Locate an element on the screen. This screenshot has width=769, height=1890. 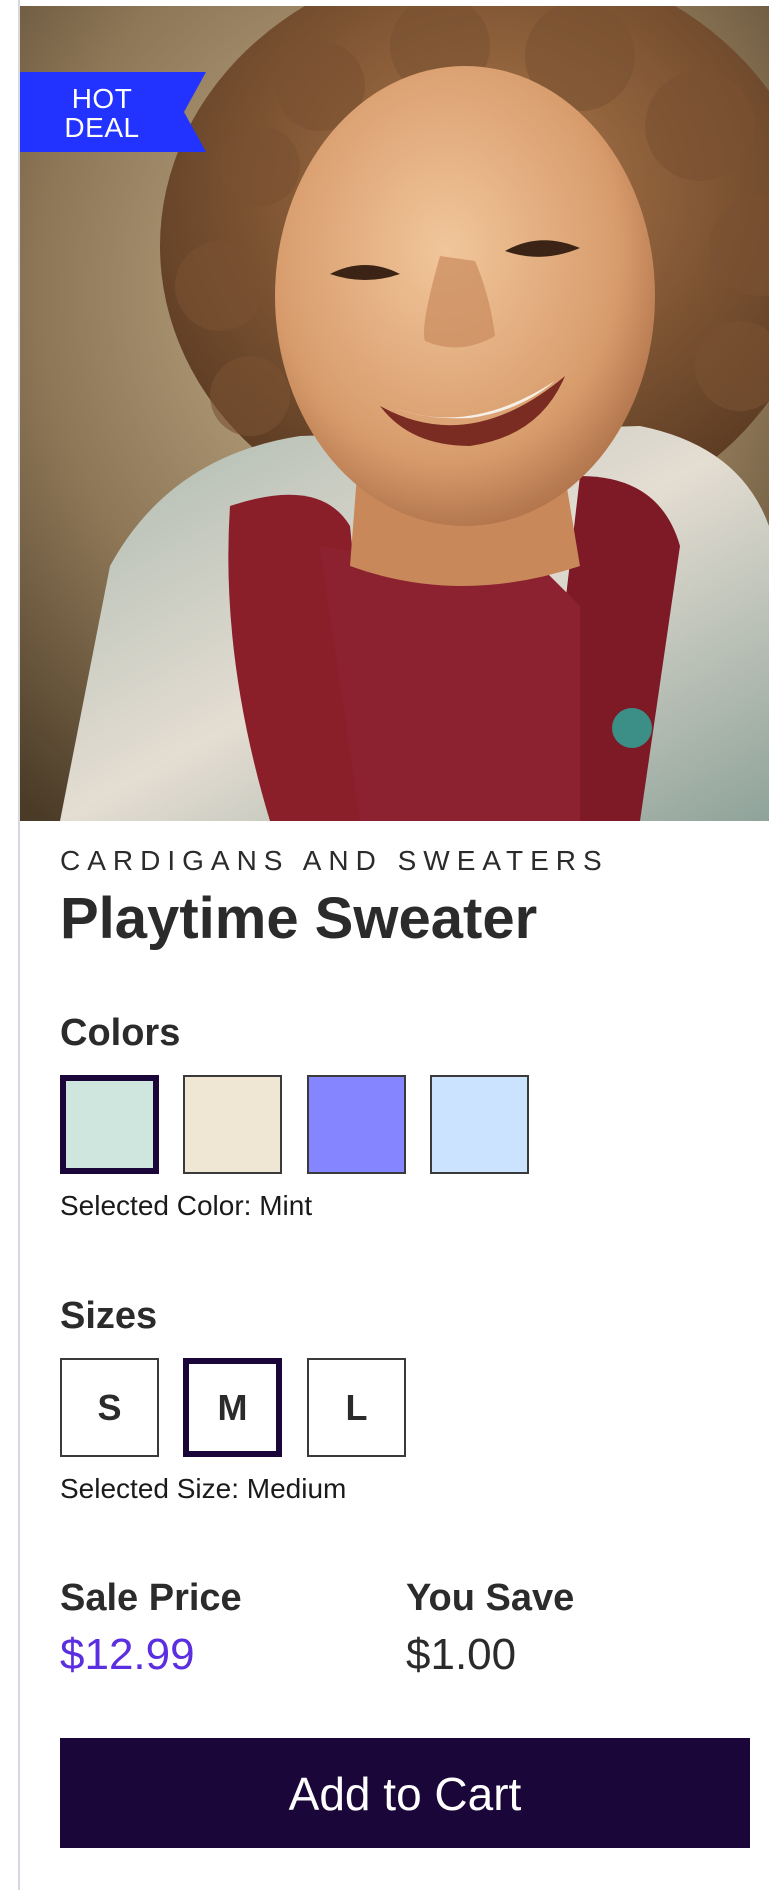
badge-text: HOT DEAL is located at coordinates (102, 113).